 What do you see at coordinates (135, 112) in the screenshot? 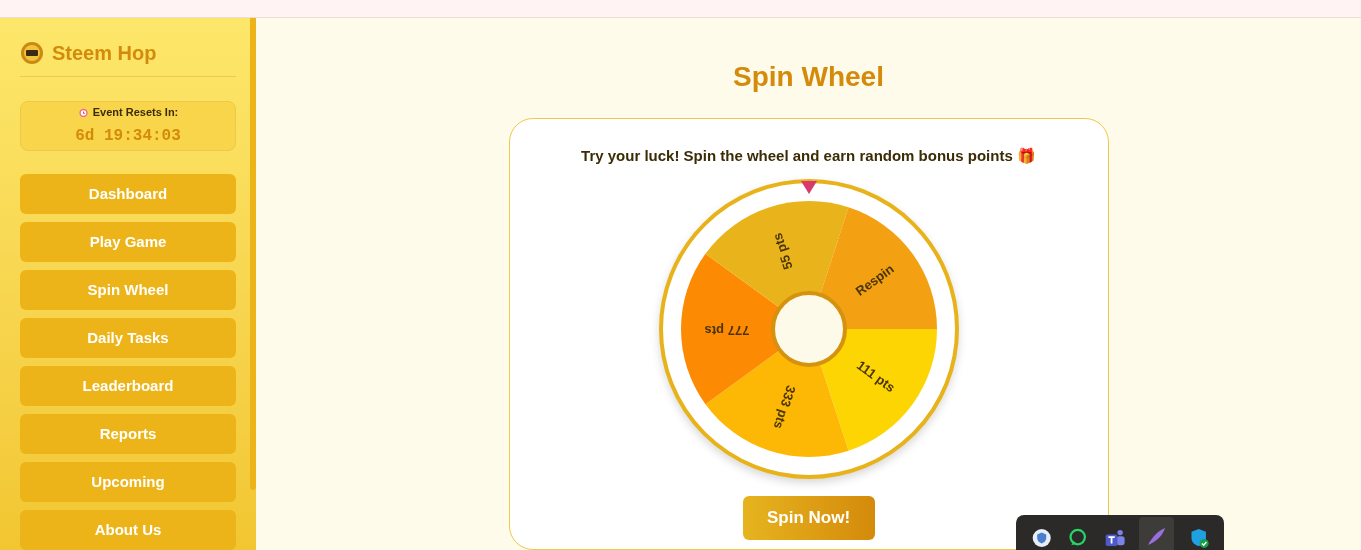
I see `timer-label: Event Resets In:` at bounding box center [135, 112].